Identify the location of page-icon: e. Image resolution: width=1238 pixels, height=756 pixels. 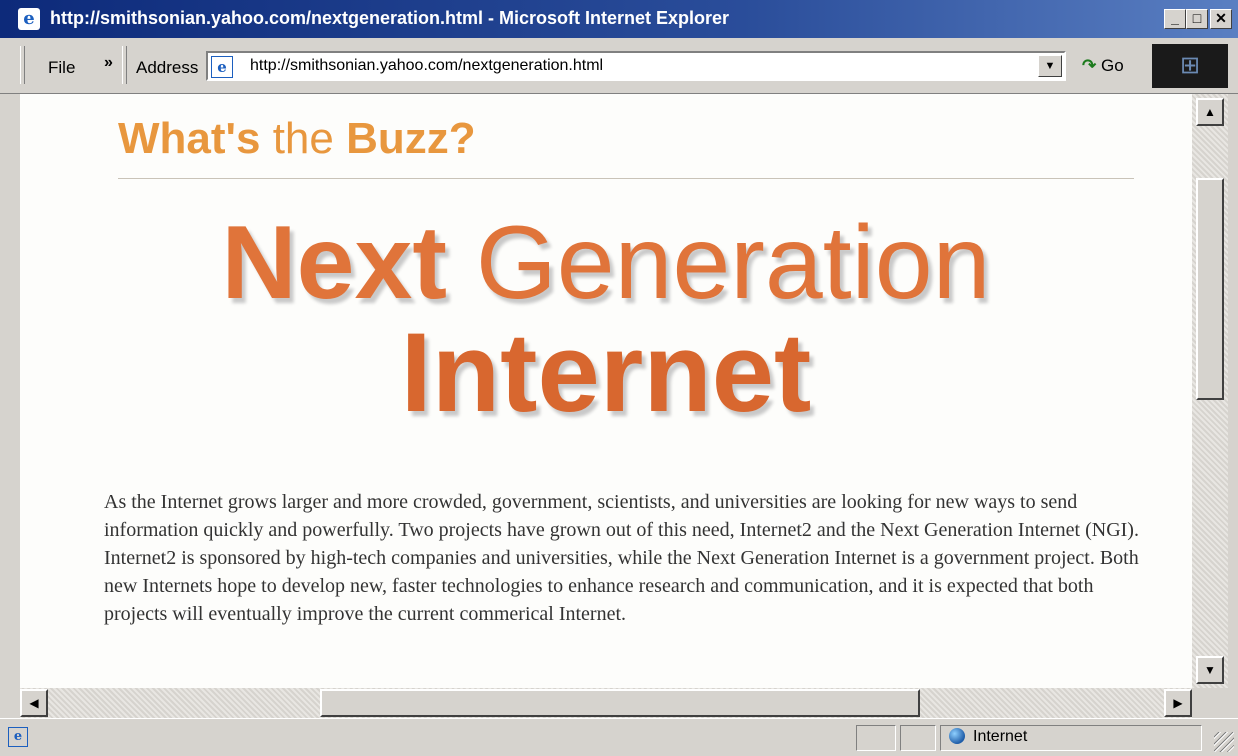
(222, 67).